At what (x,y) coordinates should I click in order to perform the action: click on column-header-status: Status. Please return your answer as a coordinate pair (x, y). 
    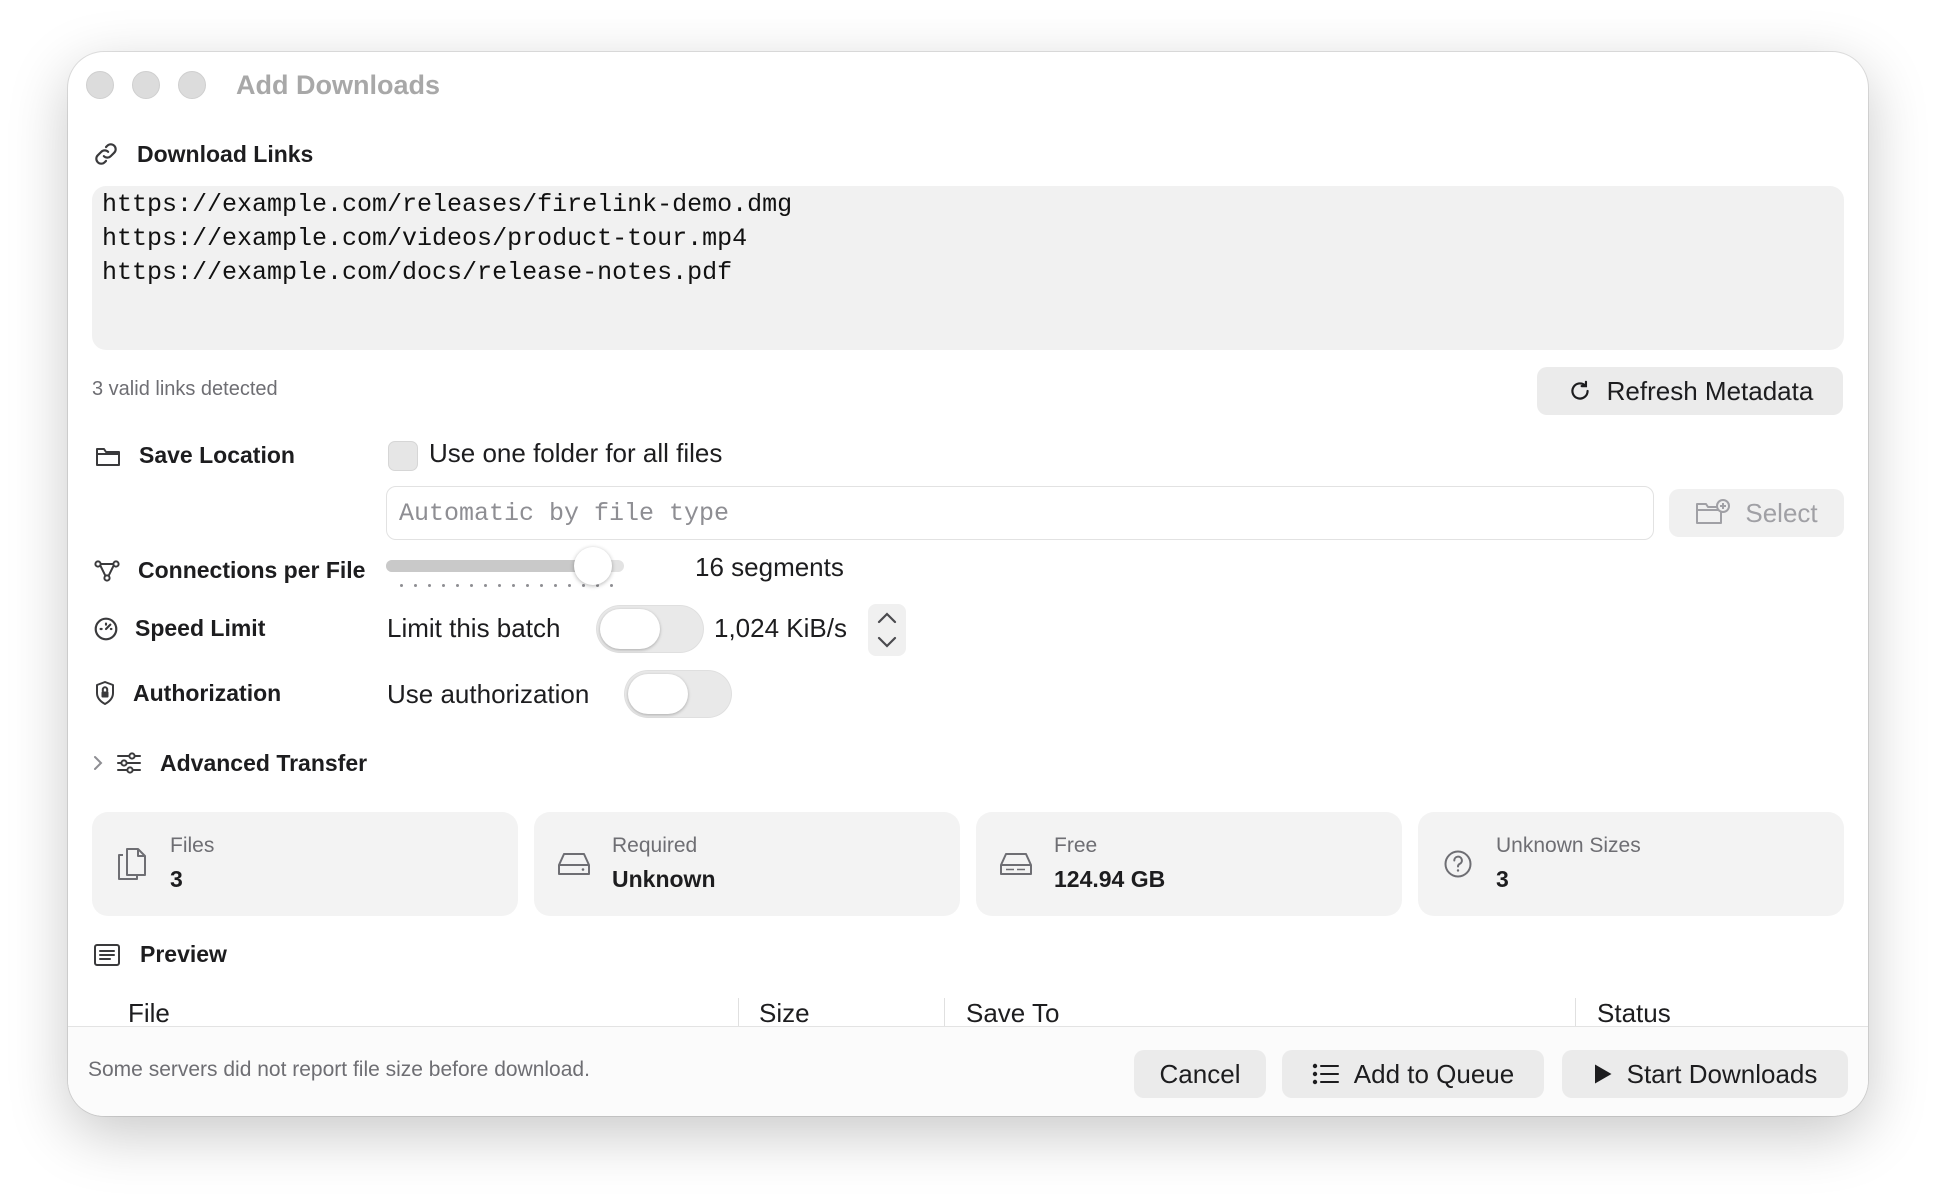
    Looking at the image, I should click on (1634, 1013).